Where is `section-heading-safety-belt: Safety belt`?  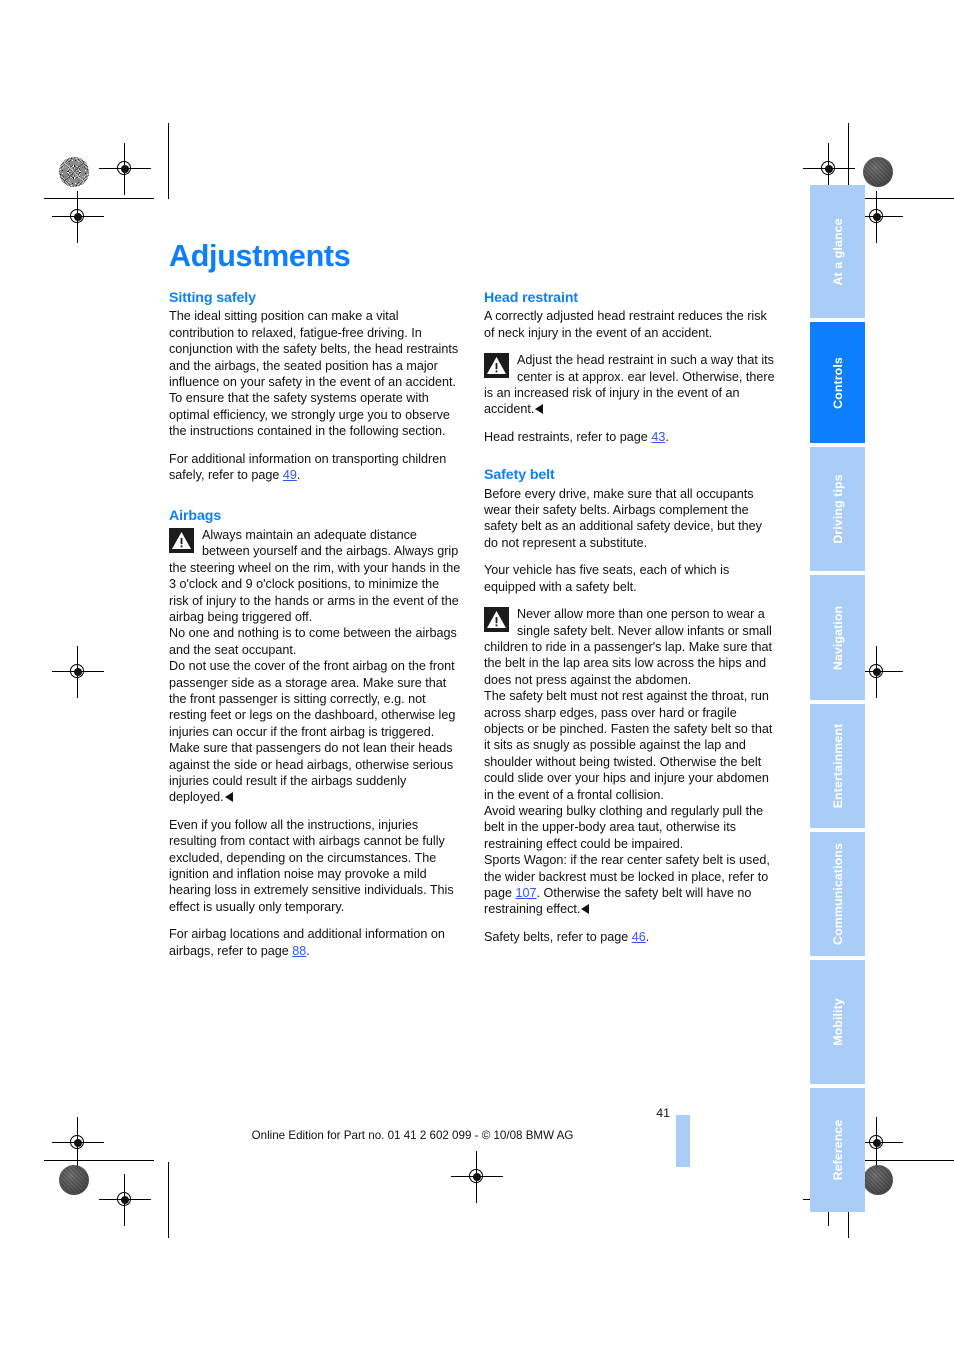
section-heading-safety-belt: Safety belt is located at coordinates (519, 475).